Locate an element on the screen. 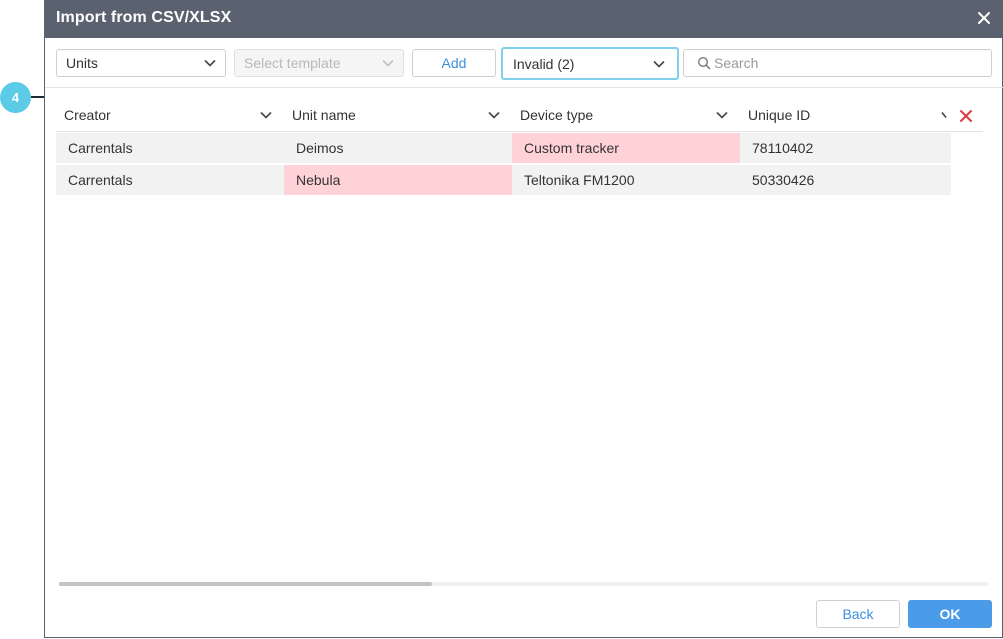 The width and height of the screenshot is (1003, 639). import-toolbar: Units Select template Add Invalid (2) is located at coordinates (524, 63).